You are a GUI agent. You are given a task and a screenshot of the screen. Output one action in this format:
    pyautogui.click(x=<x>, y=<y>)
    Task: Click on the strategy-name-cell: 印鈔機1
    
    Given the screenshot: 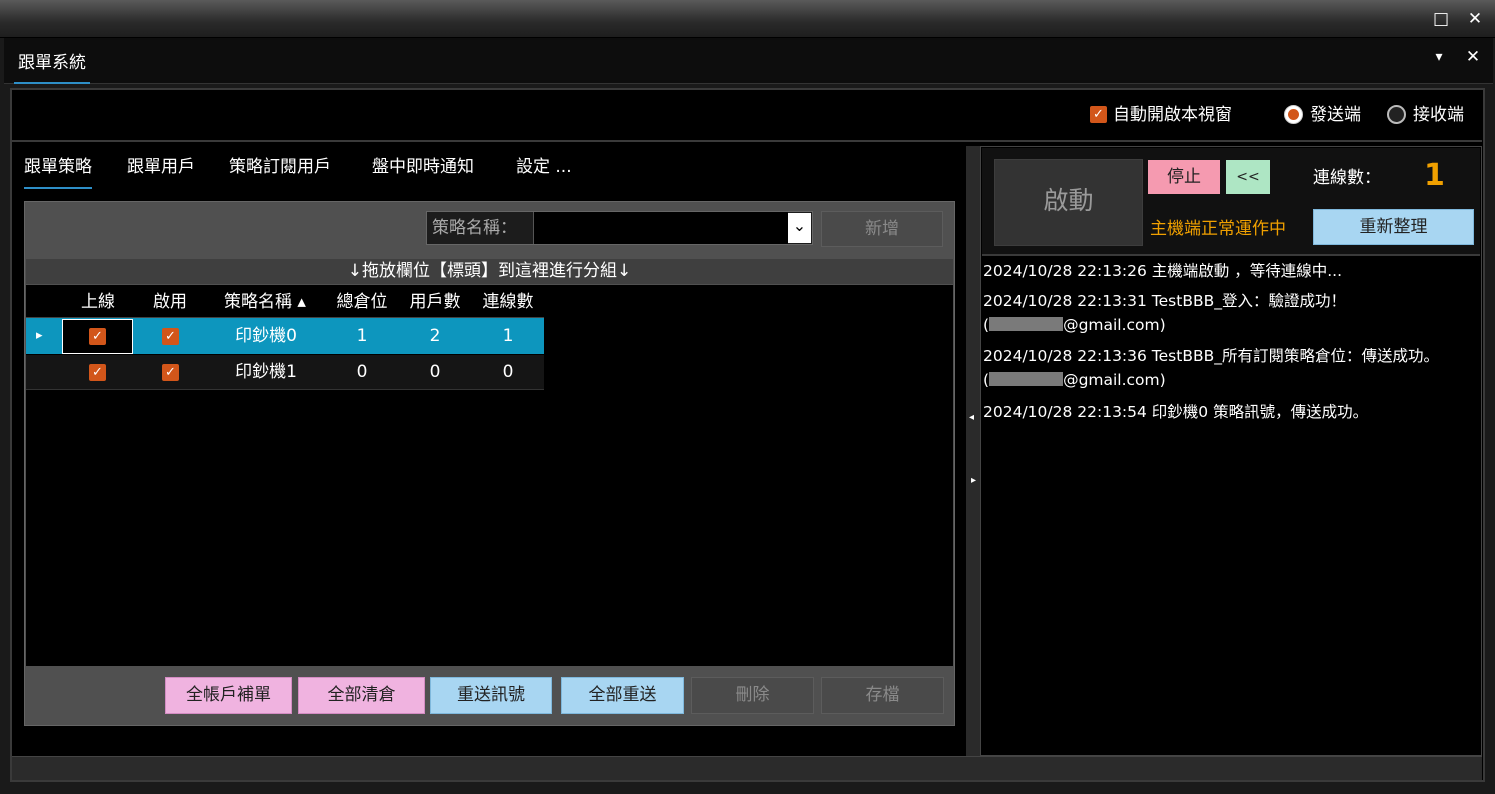 What is the action you would take?
    pyautogui.click(x=266, y=372)
    